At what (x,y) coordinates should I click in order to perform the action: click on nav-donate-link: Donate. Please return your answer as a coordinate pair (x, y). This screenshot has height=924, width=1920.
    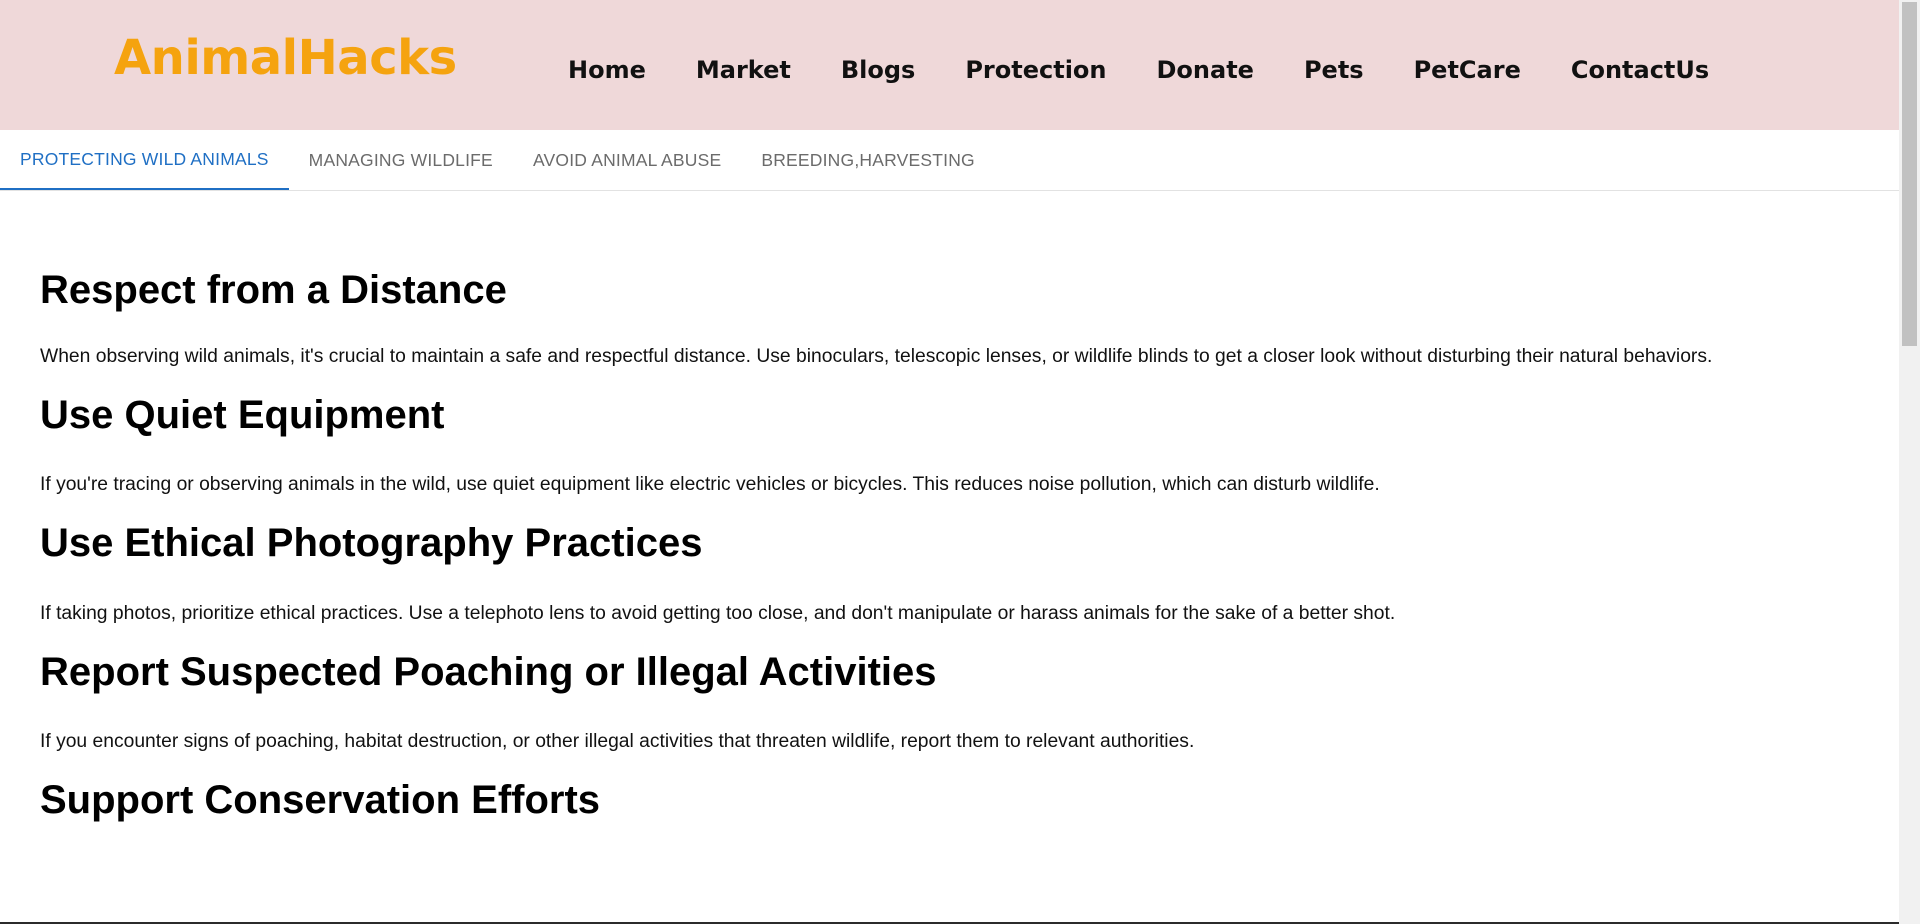
    Looking at the image, I should click on (1205, 70).